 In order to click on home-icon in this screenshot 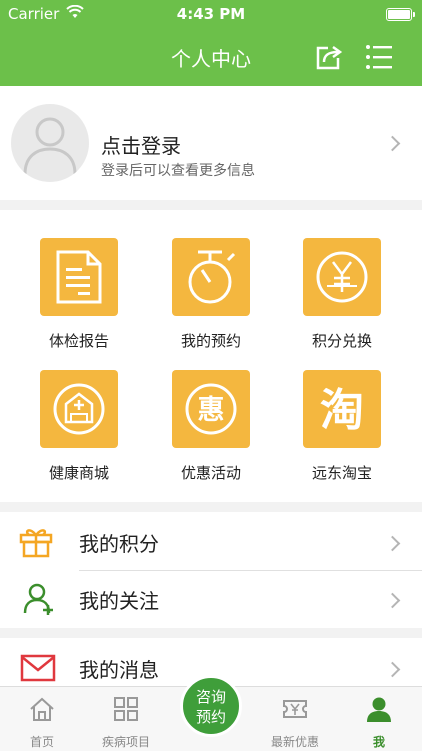, I will do `click(42, 711)`.